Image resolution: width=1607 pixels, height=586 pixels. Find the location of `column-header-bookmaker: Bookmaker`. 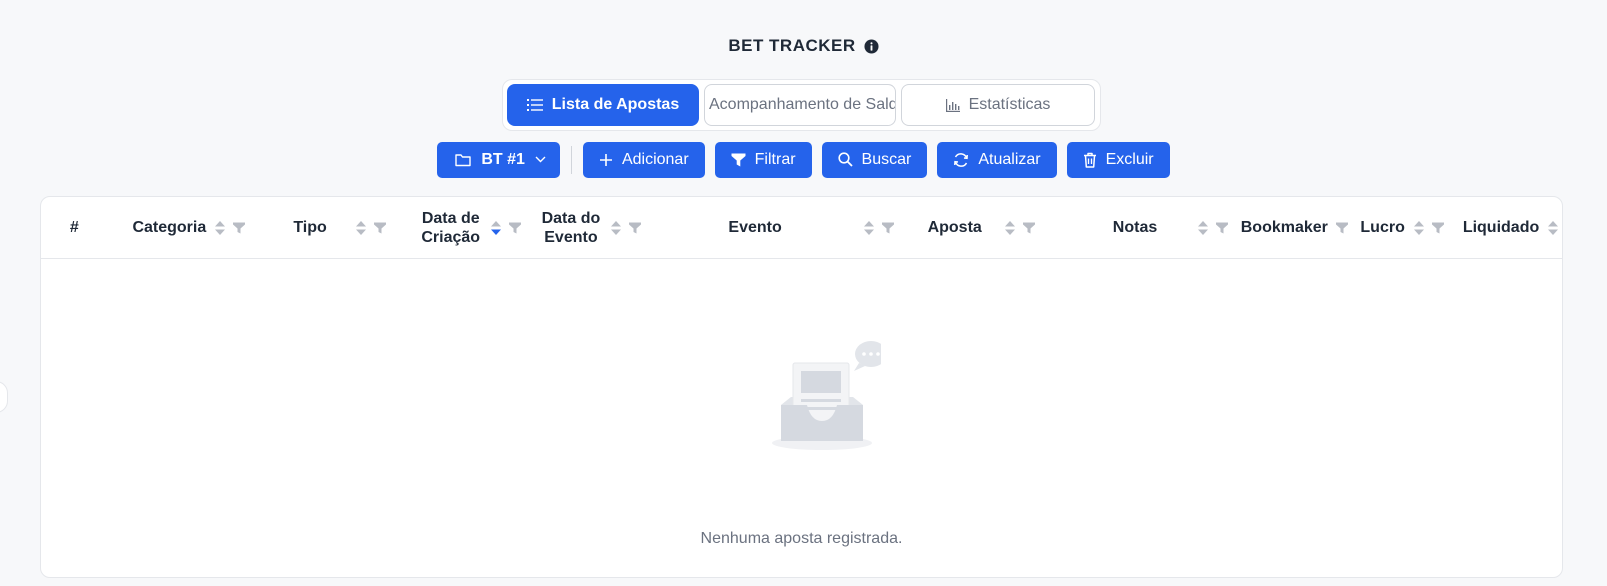

column-header-bookmaker: Bookmaker is located at coordinates (1294, 228).